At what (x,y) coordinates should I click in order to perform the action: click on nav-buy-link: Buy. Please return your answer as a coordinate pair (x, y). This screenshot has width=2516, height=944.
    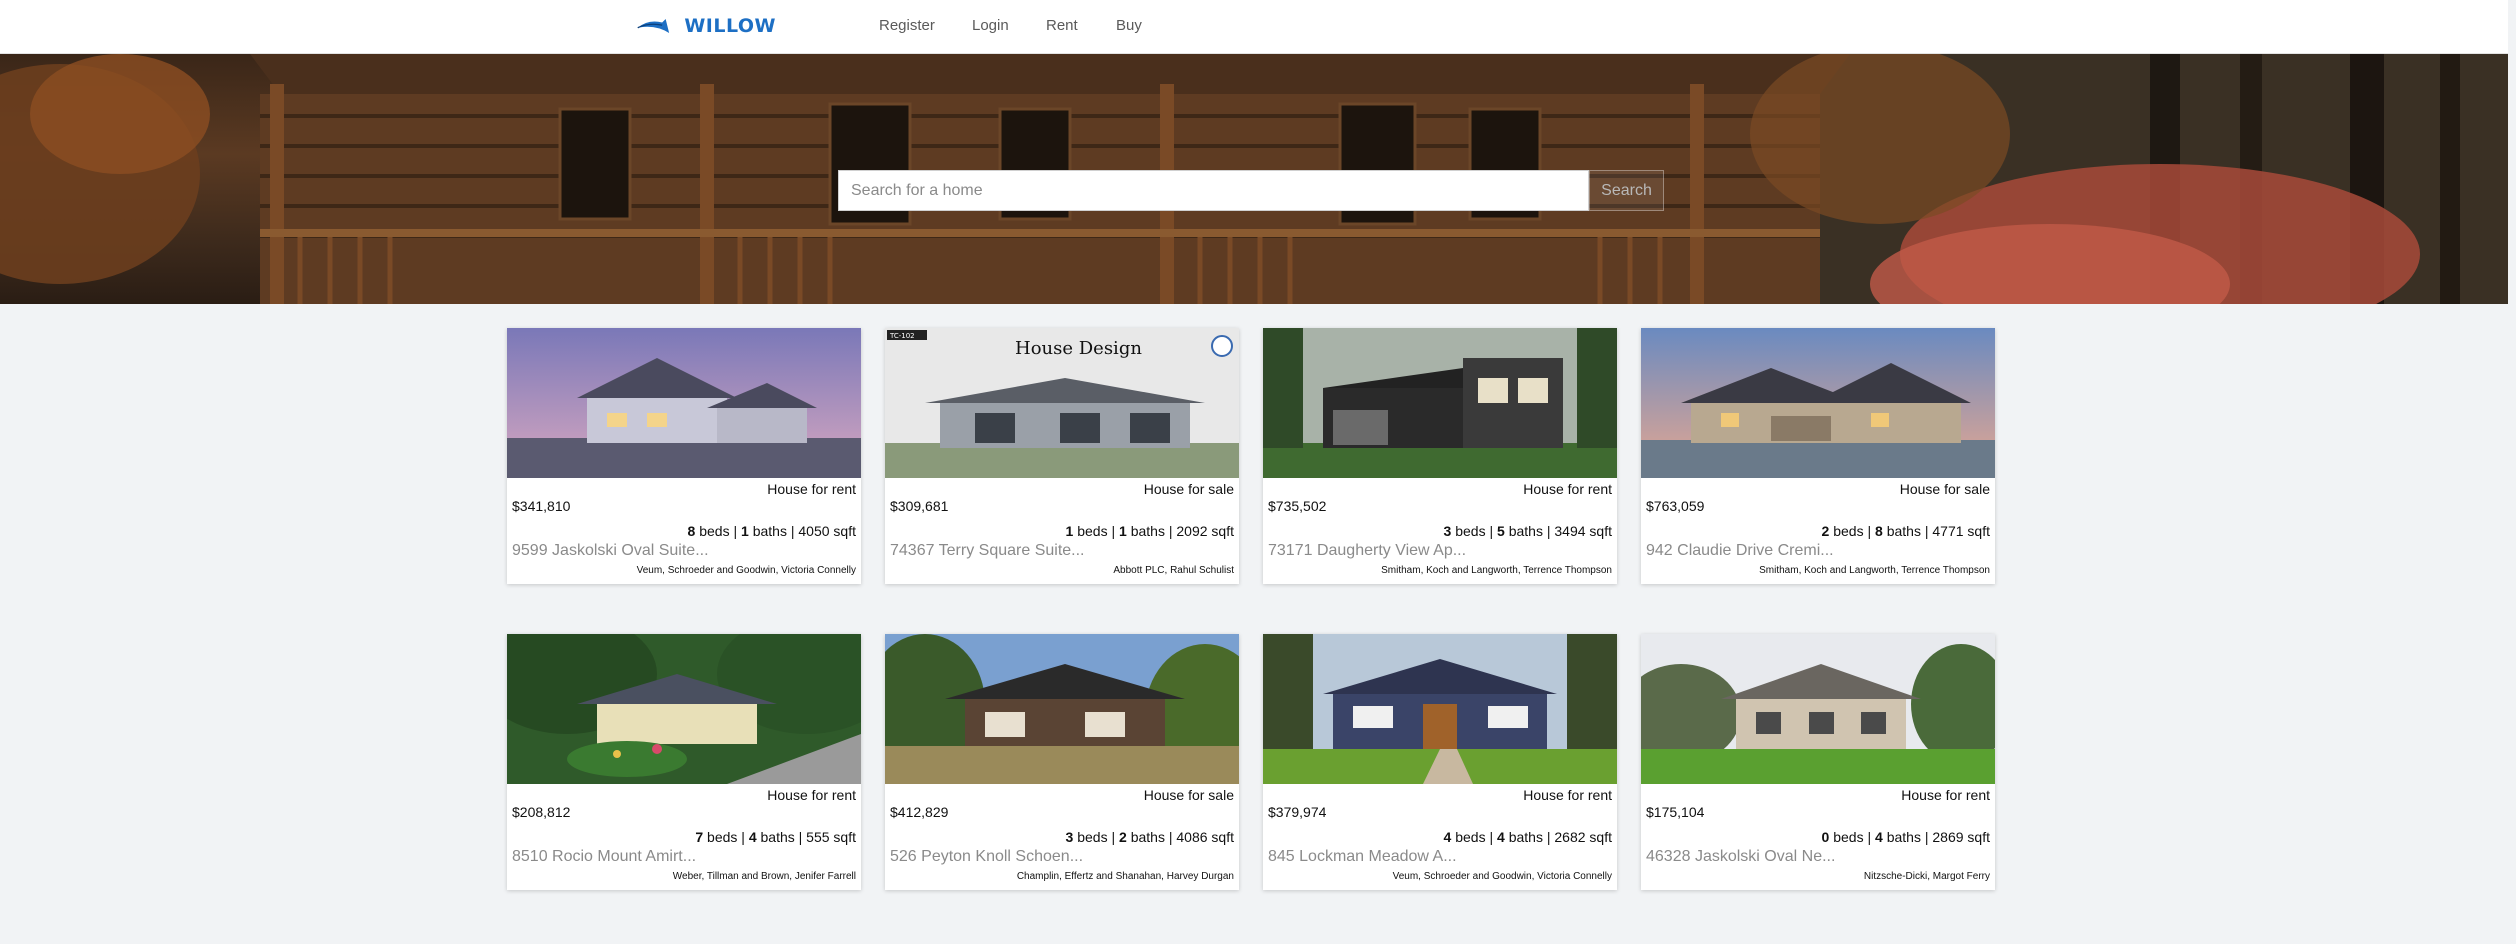
    Looking at the image, I should click on (1129, 25).